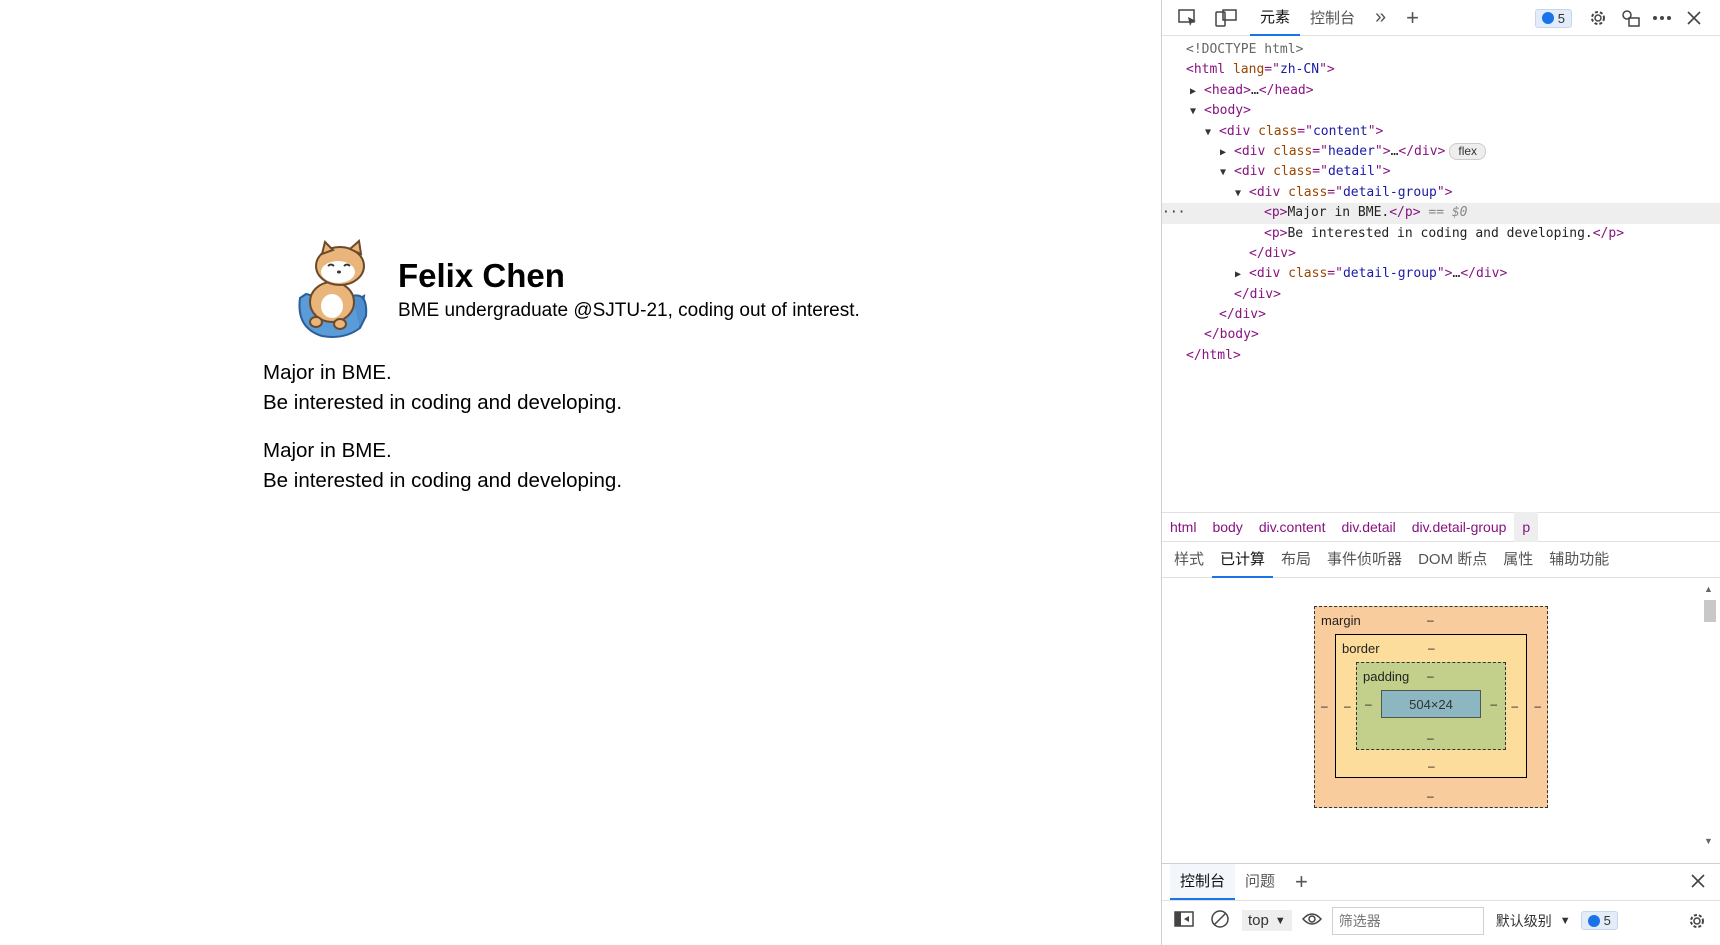  I want to click on log-levels-dropdown: 默认级别 ▼, so click(1533, 921).